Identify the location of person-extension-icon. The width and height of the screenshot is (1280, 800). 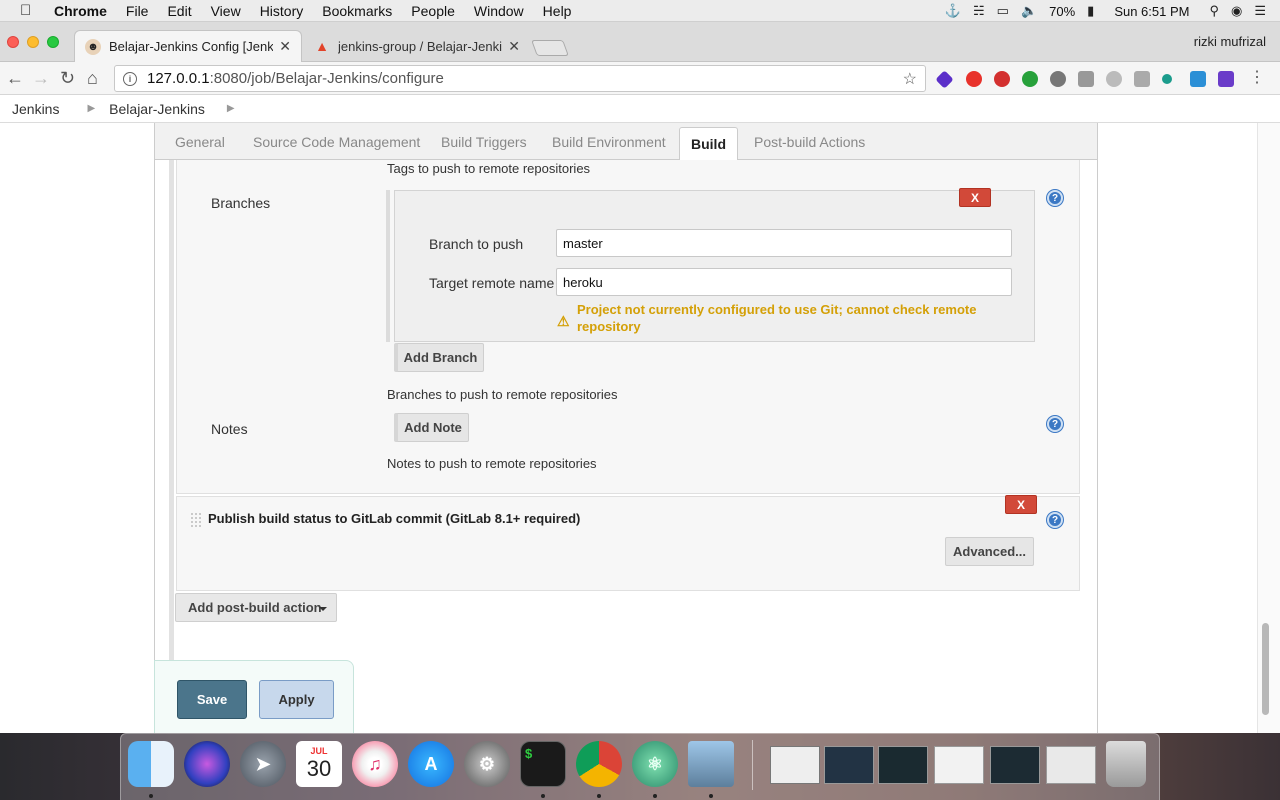
(1198, 79).